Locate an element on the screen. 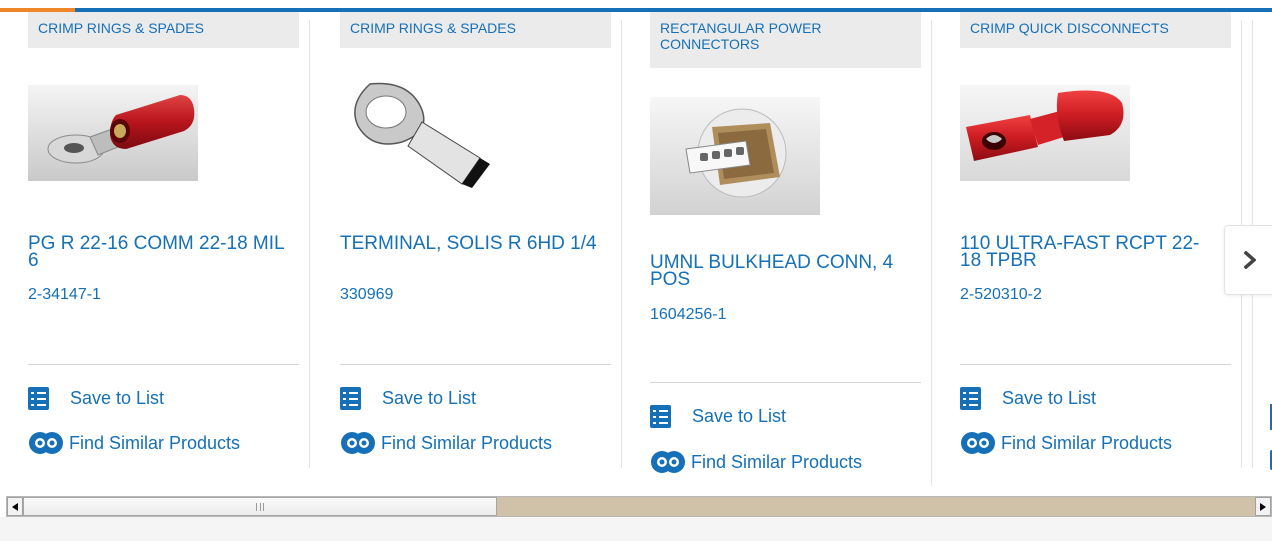  card-divider is located at coordinates (309, 244).